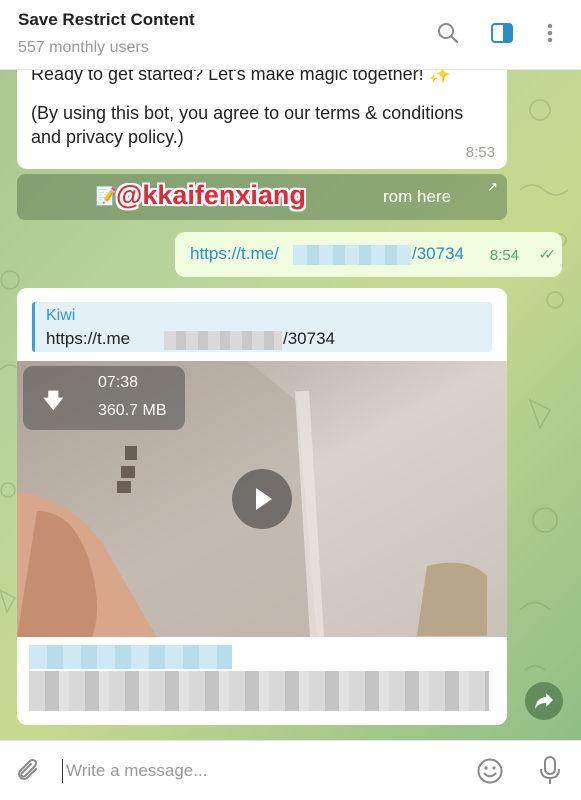 The image size is (581, 800). What do you see at coordinates (417, 196) in the screenshot?
I see `button-label-right: rom here` at bounding box center [417, 196].